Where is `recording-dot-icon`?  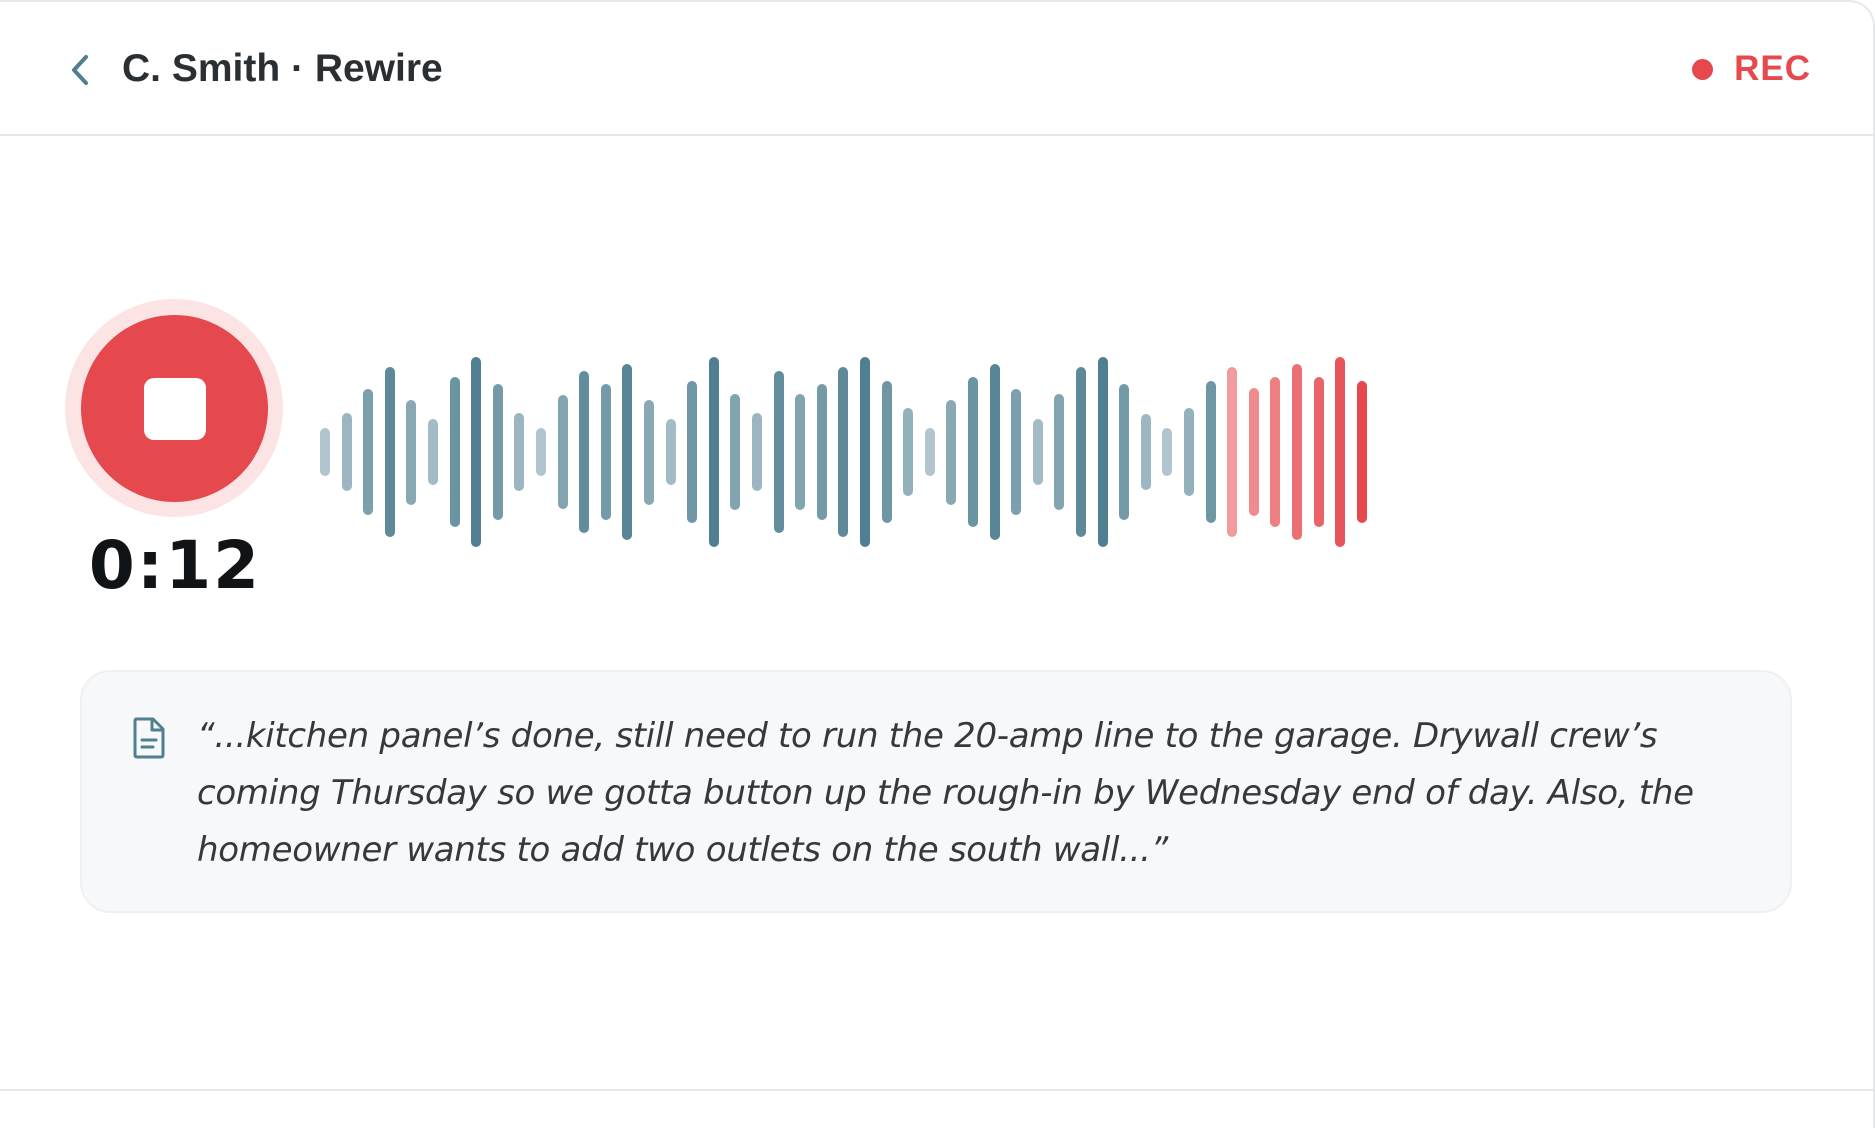 recording-dot-icon is located at coordinates (1703, 69).